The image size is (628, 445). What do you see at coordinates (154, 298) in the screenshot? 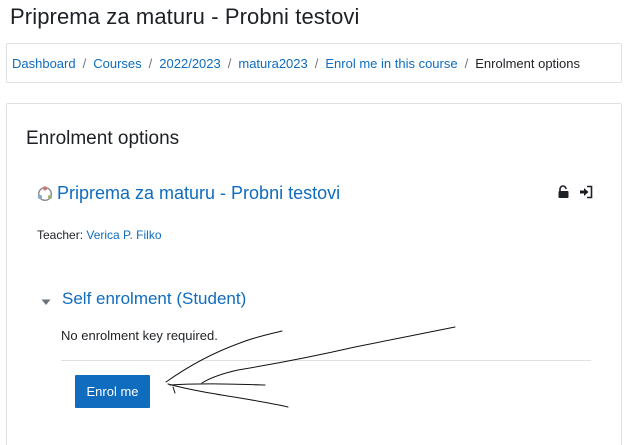
I see `self-enrolment-title: Self enrolment (Student)` at bounding box center [154, 298].